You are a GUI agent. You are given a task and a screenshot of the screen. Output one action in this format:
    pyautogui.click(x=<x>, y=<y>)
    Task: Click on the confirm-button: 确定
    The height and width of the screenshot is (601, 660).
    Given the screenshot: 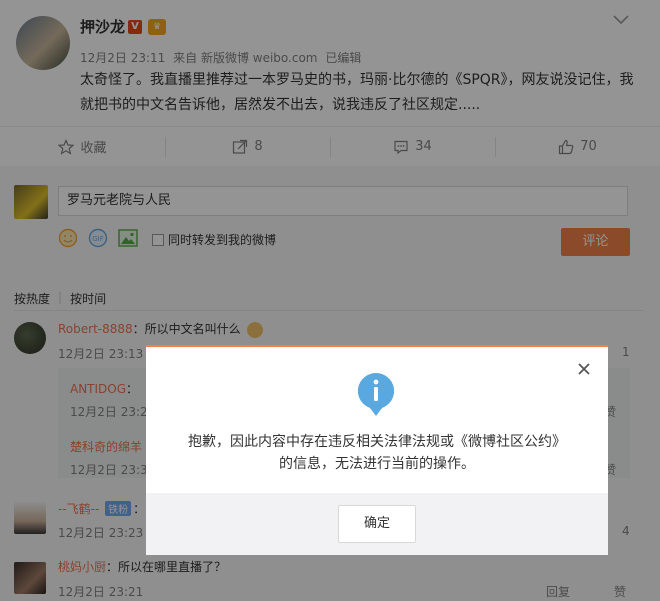 What is the action you would take?
    pyautogui.click(x=377, y=524)
    